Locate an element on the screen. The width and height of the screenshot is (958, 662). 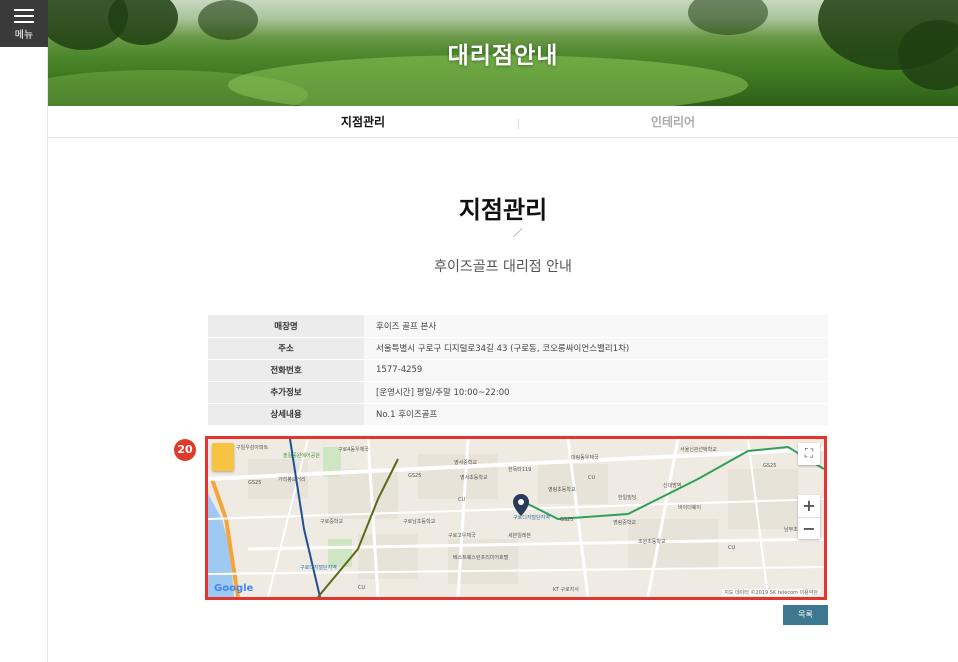
map-label: 서울신관선택학교 is located at coordinates (698, 449).